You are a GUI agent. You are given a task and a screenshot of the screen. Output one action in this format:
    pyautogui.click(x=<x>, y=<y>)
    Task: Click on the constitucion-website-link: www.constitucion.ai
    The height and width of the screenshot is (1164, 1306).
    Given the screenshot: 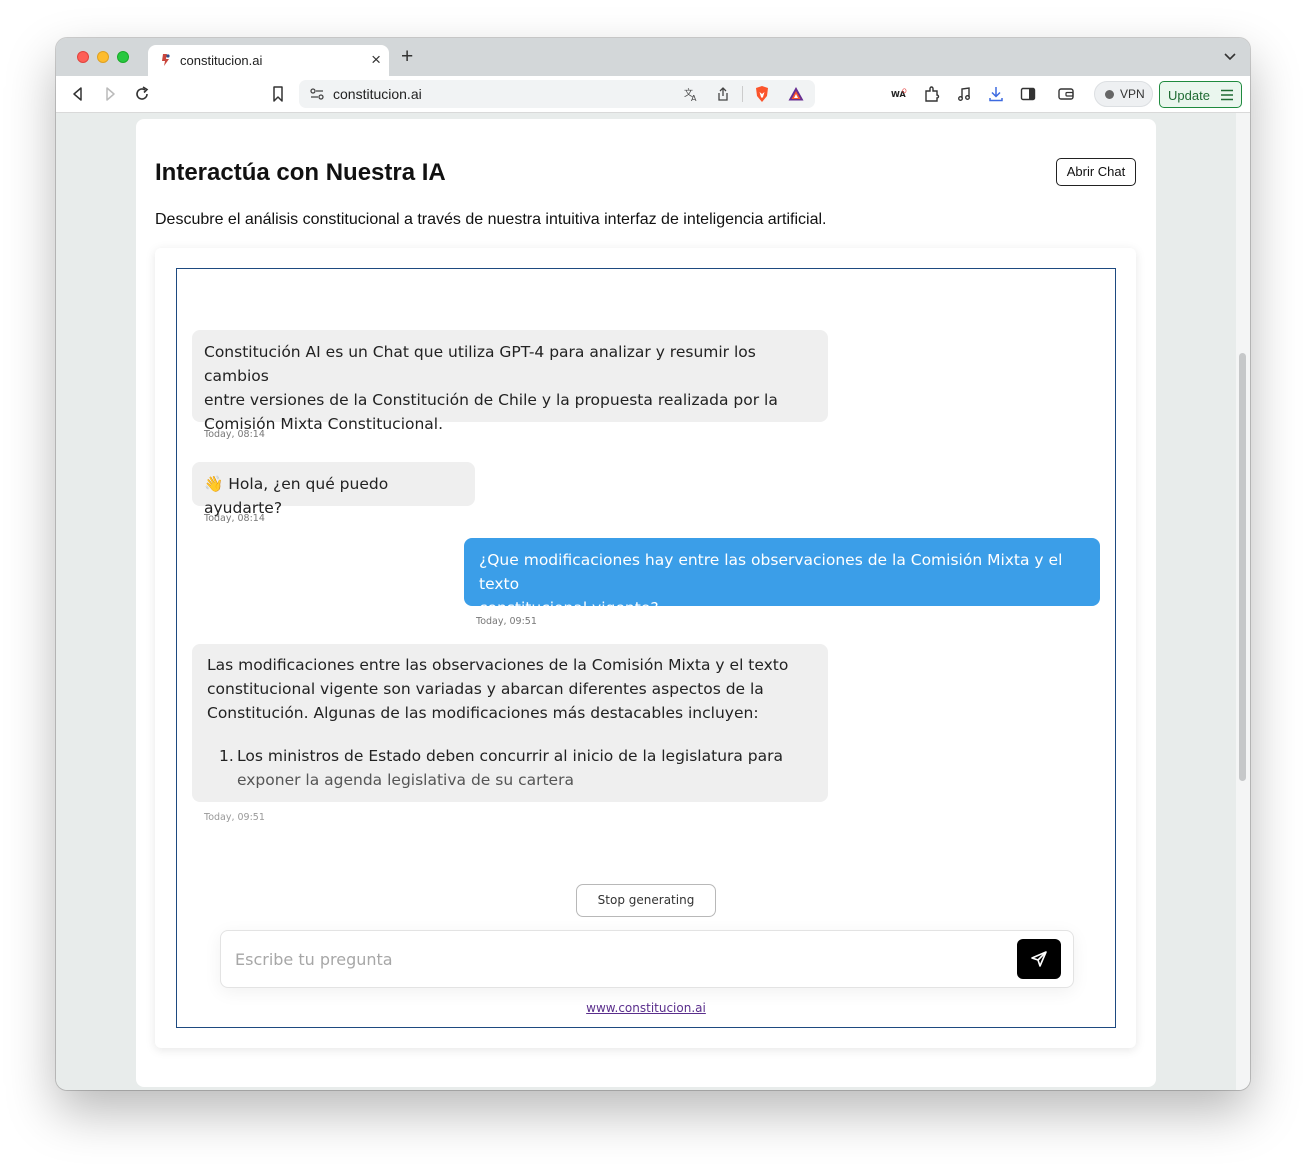 What is the action you would take?
    pyautogui.click(x=646, y=1008)
    